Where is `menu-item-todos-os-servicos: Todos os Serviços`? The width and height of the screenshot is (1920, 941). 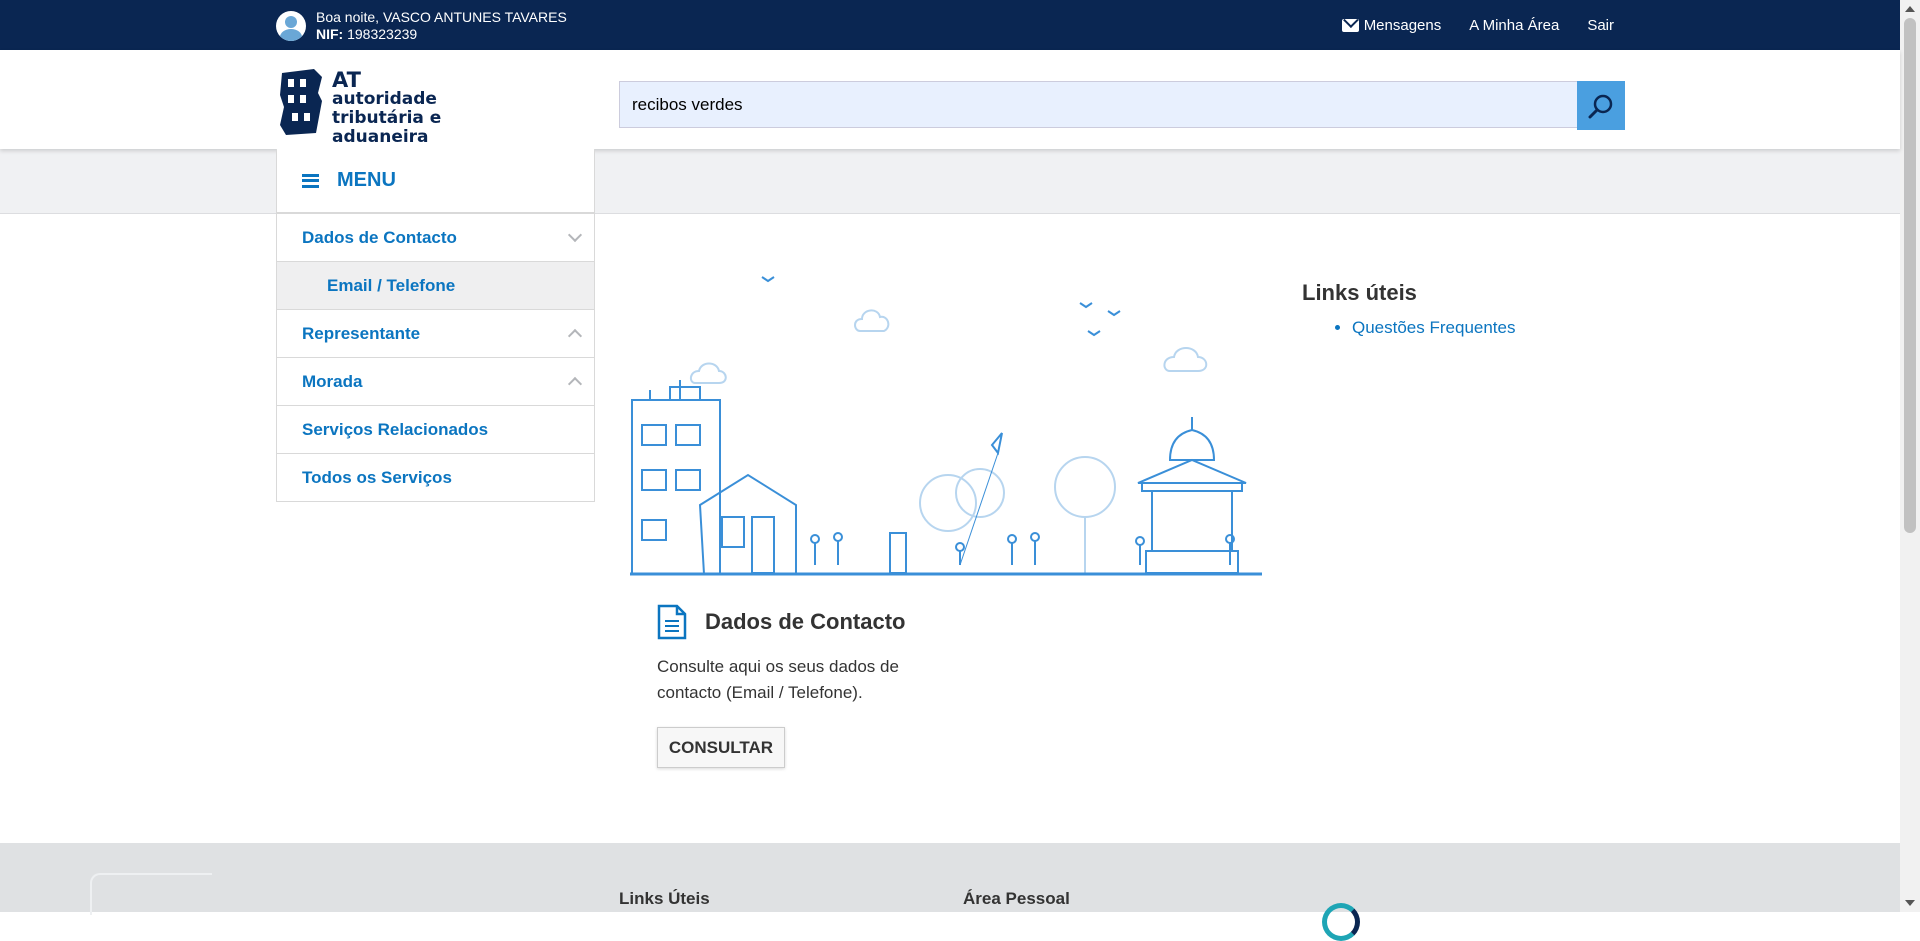 menu-item-todos-os-servicos: Todos os Serviços is located at coordinates (435, 477).